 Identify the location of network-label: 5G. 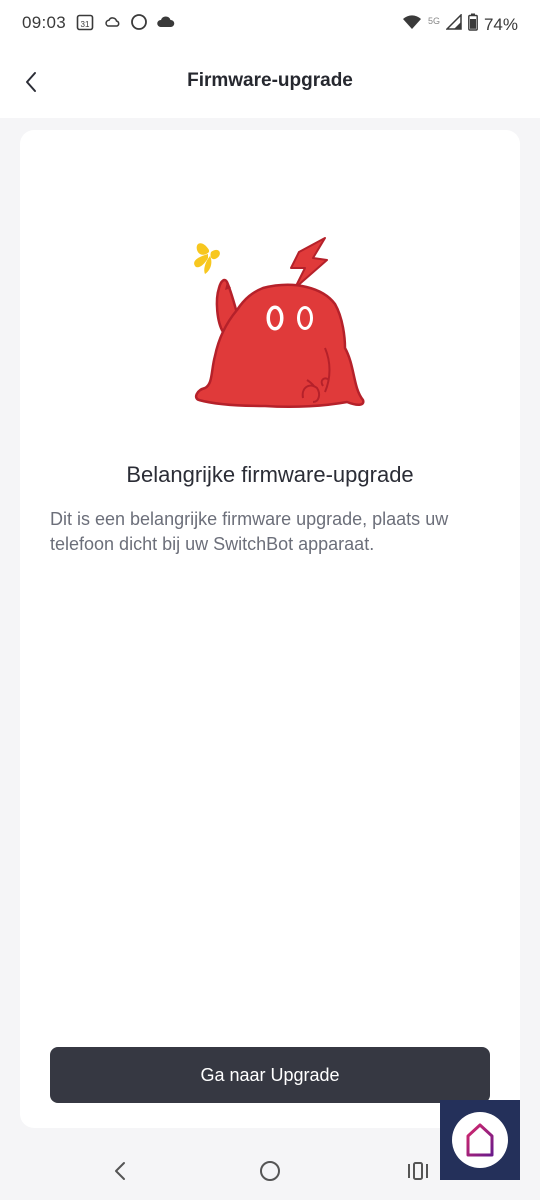
(433, 20).